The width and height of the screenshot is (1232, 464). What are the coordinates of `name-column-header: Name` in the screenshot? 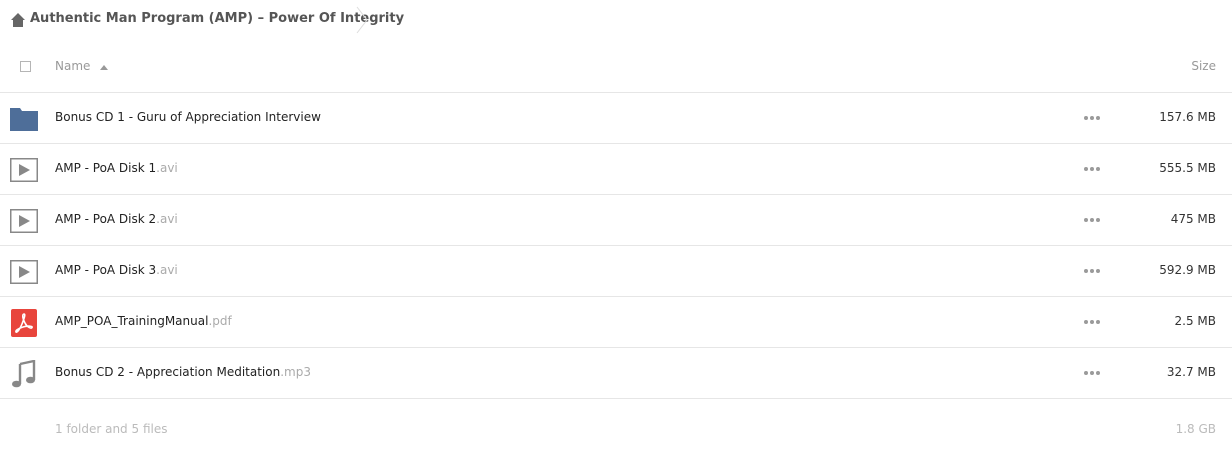 It's located at (72, 66).